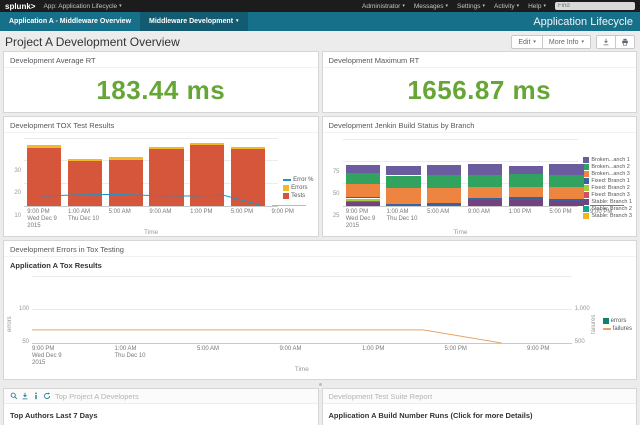 The image size is (640, 425). I want to click on activity-menu: Activity ▾, so click(506, 6).